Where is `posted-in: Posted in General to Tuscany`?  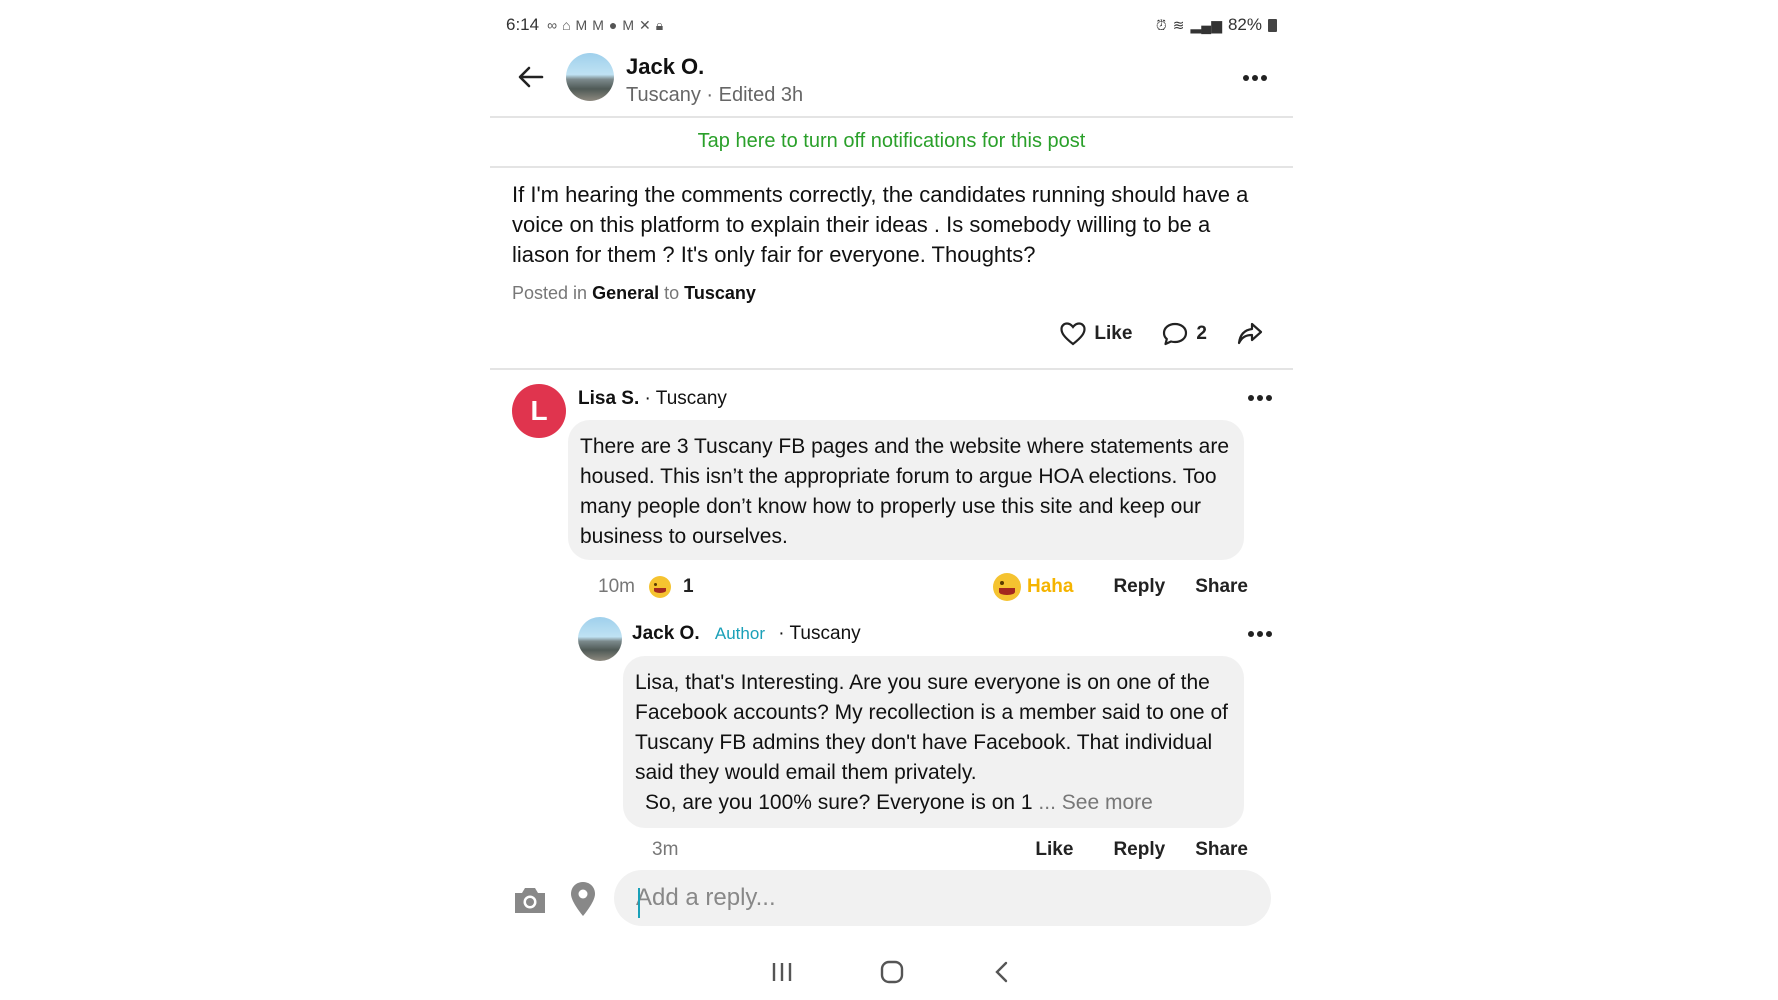
posted-in: Posted in General to Tuscany is located at coordinates (634, 293).